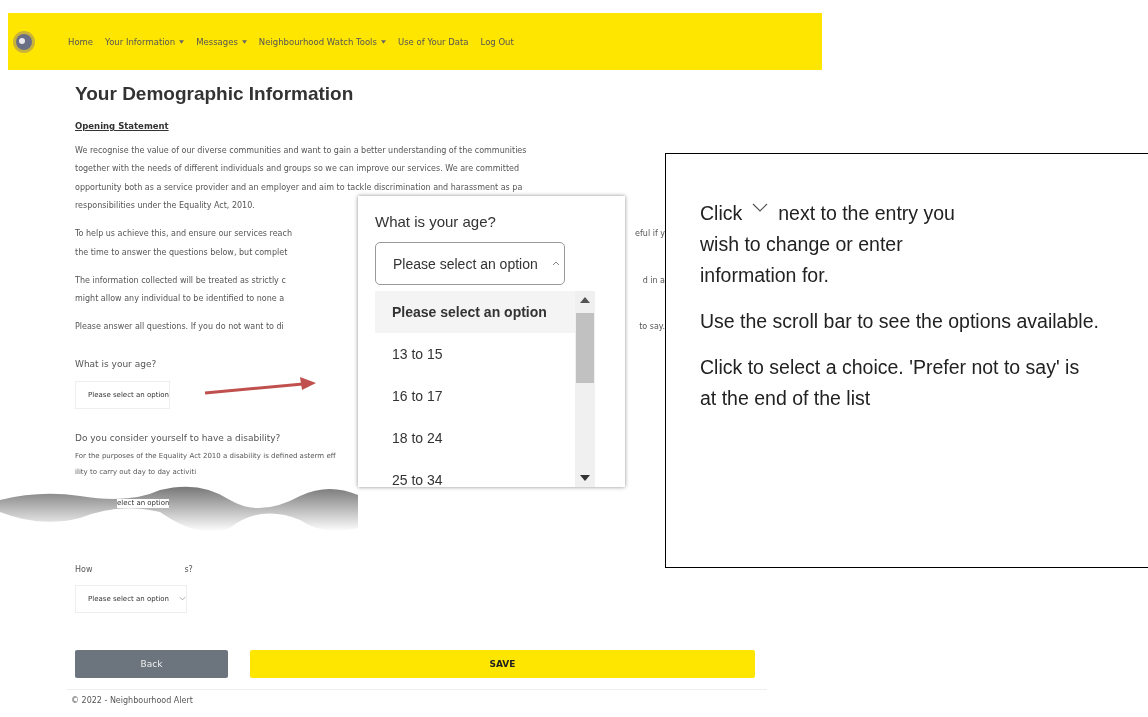 The image size is (1148, 717). What do you see at coordinates (181, 252) in the screenshot?
I see `paragraph-text: the time to answer the questions below, but complet` at bounding box center [181, 252].